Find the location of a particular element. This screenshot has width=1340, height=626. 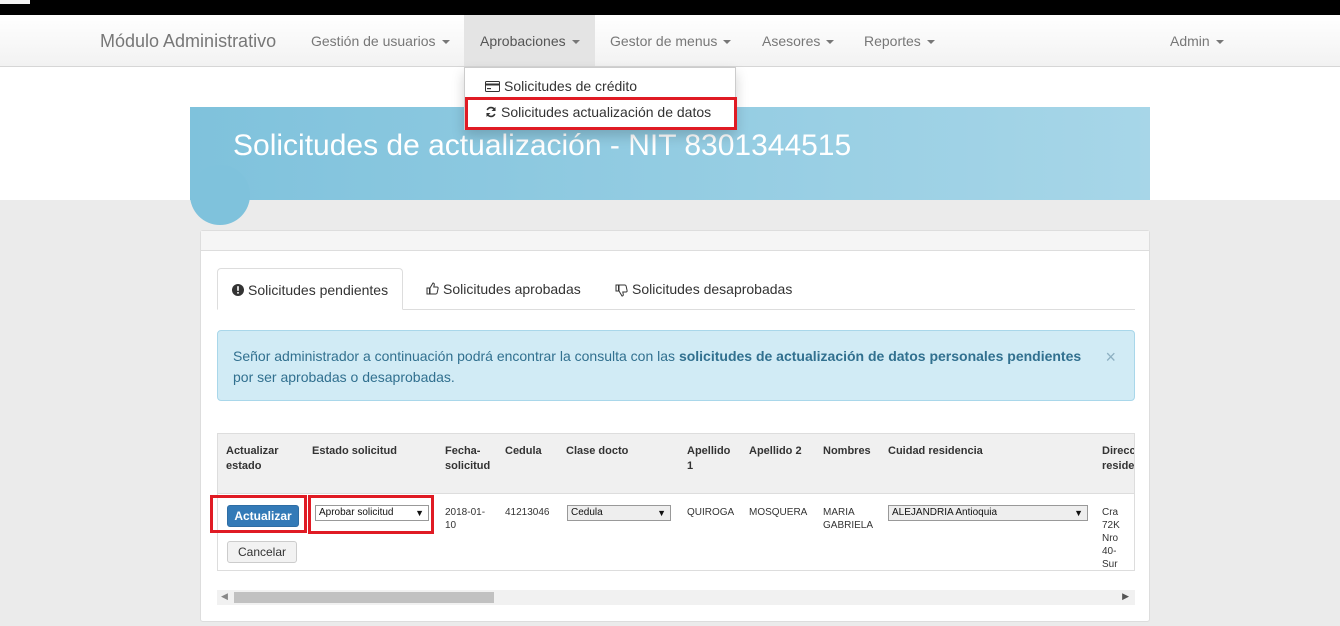

header-fecha-solicitud: Fecha-solicitud is located at coordinates (468, 458).